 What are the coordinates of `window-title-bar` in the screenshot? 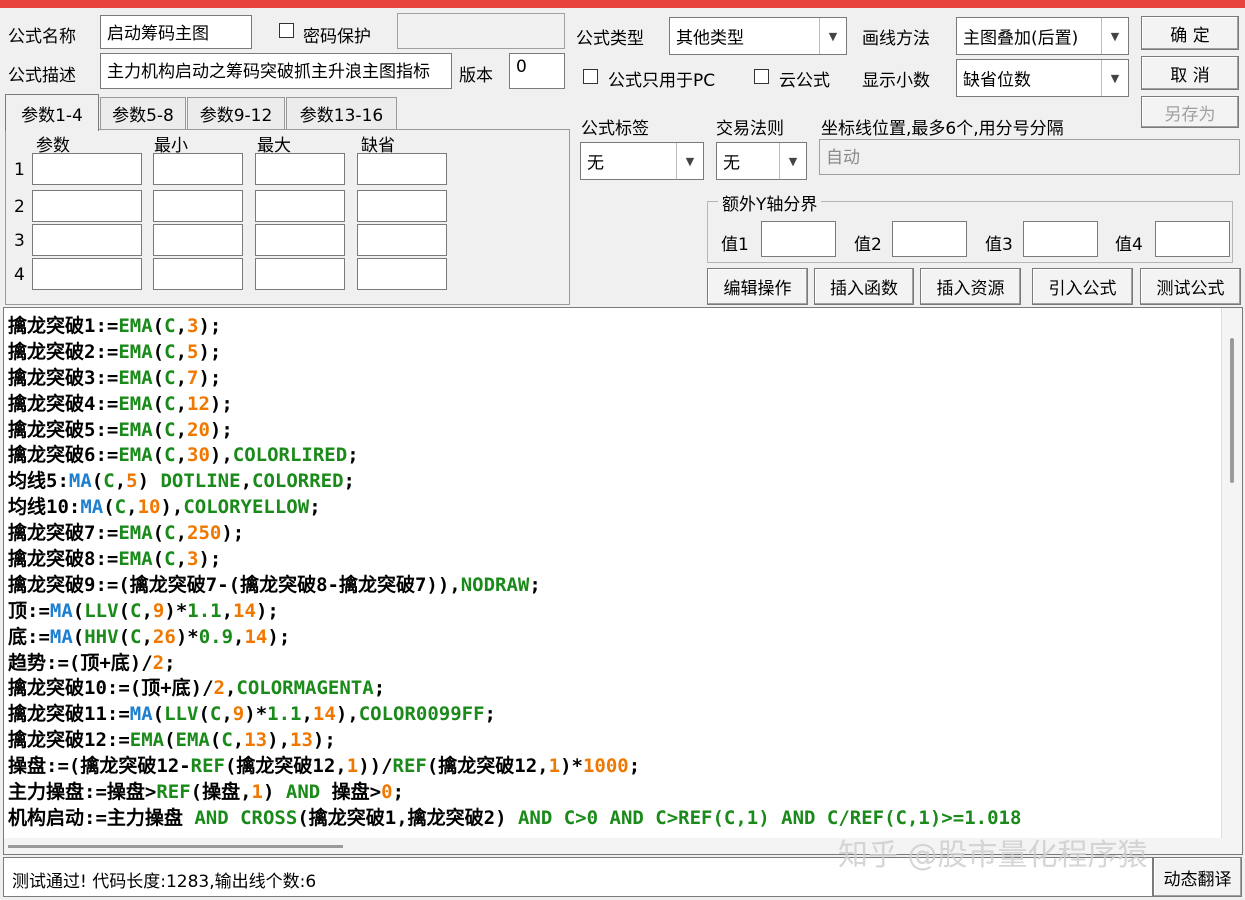 It's located at (622, 4).